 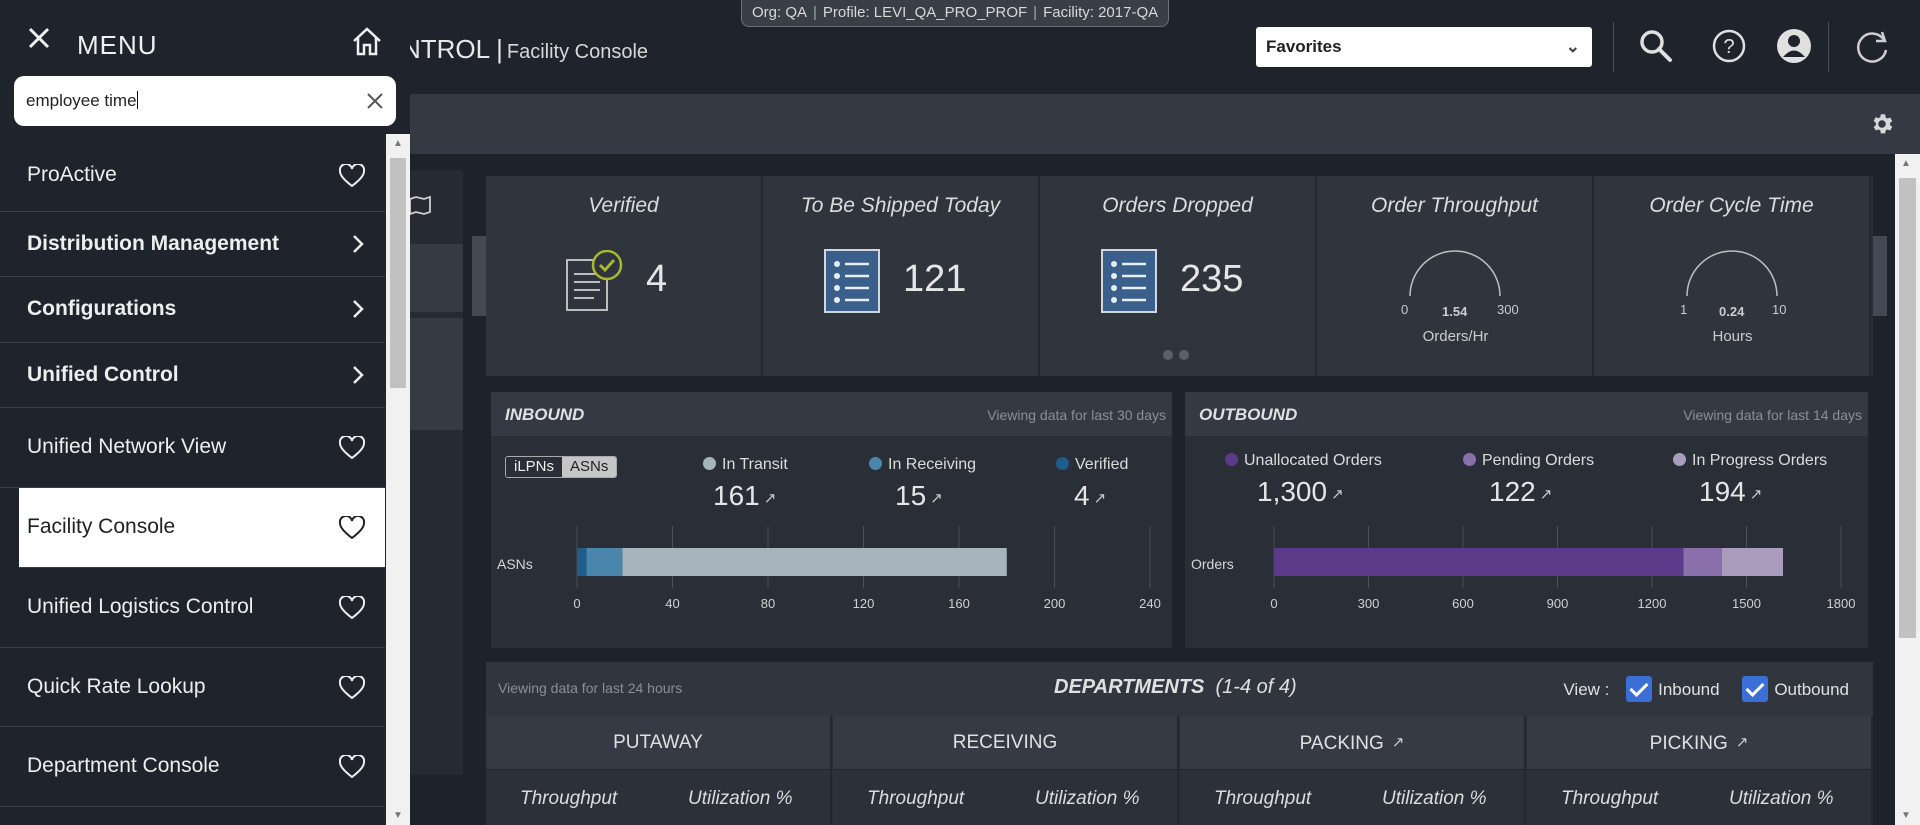 I want to click on org-label: Org: QA, so click(x=780, y=12).